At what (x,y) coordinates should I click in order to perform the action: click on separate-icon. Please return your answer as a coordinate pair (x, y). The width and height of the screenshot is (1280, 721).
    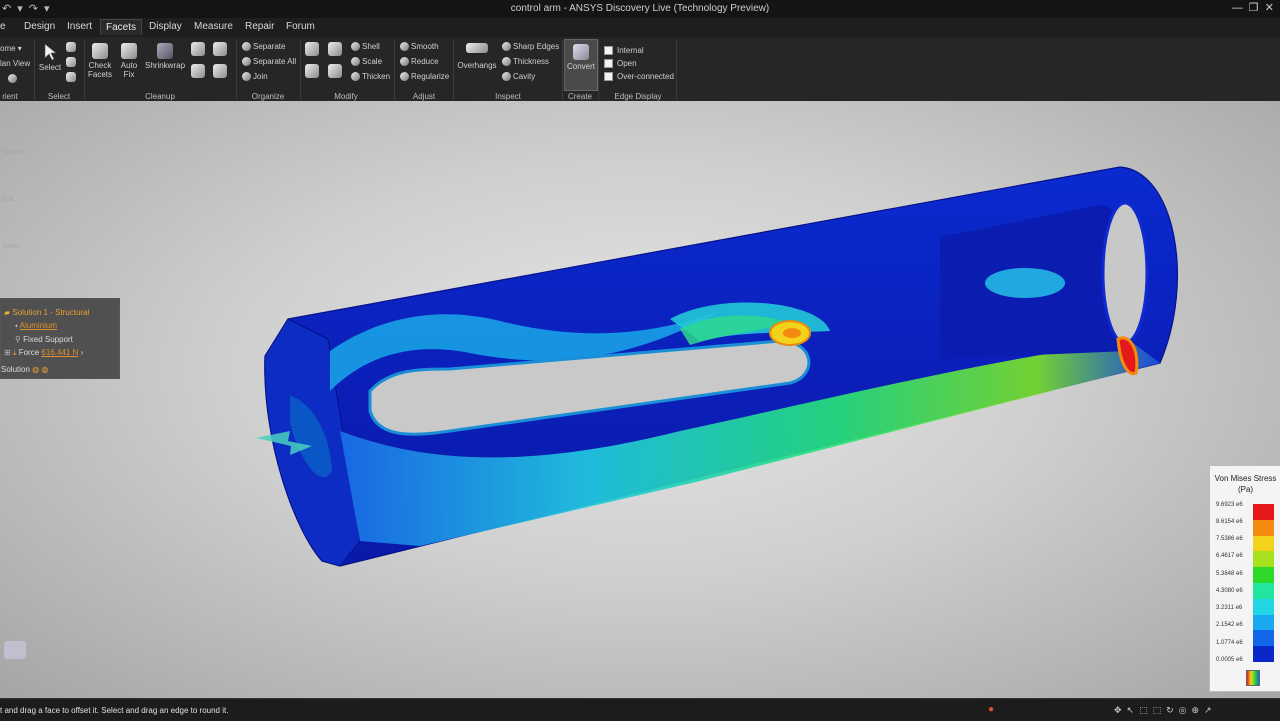
    Looking at the image, I should click on (246, 47).